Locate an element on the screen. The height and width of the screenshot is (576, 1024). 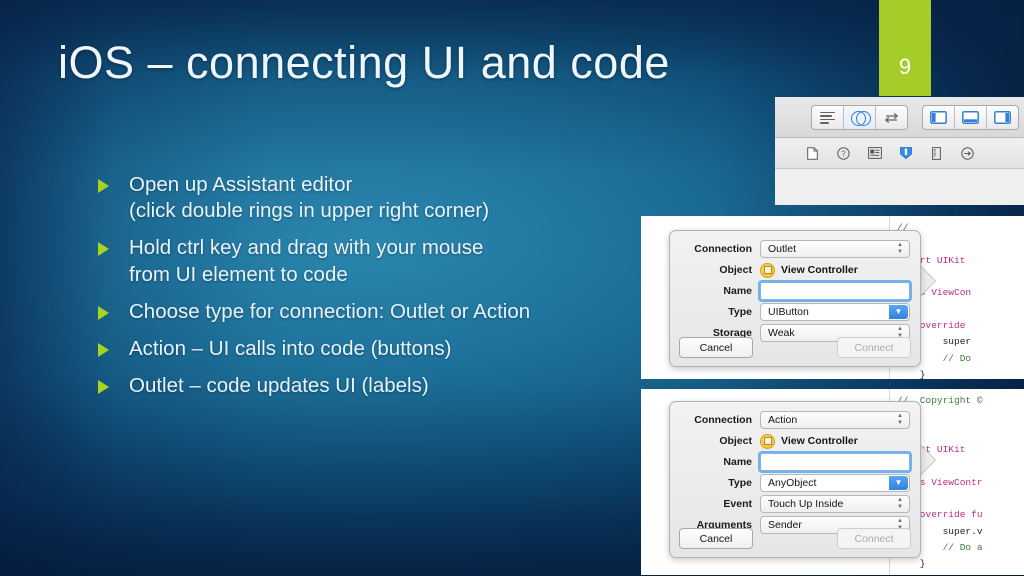
version-arrows-icon is located at coordinates (891, 117).